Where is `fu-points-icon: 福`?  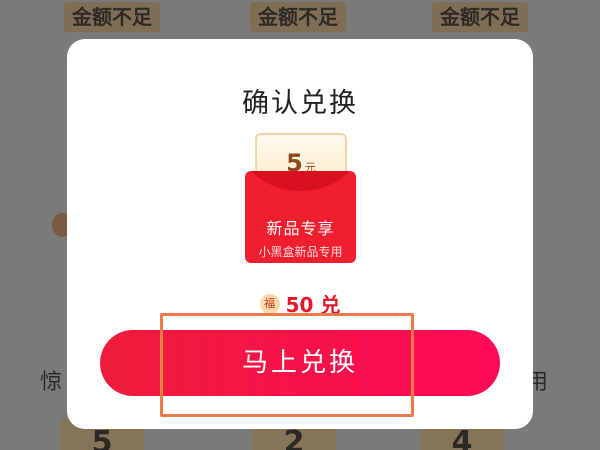 fu-points-icon: 福 is located at coordinates (269, 303).